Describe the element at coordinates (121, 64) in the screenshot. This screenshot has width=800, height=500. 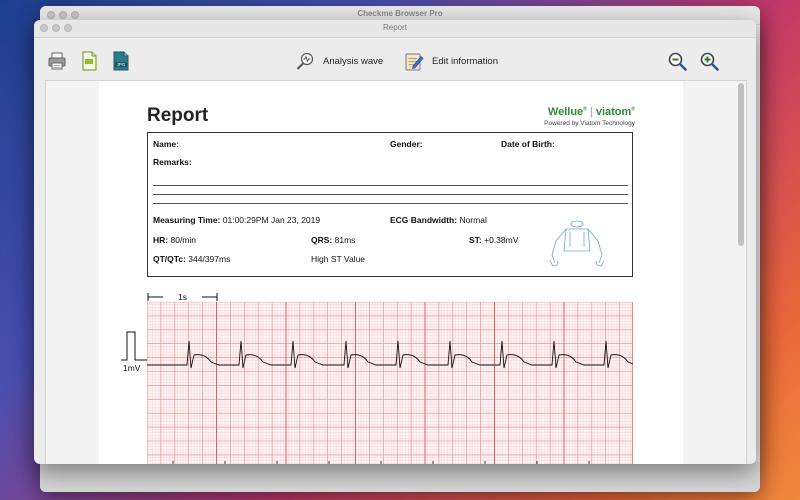
I see `jpg-badge-label: JPG` at that location.